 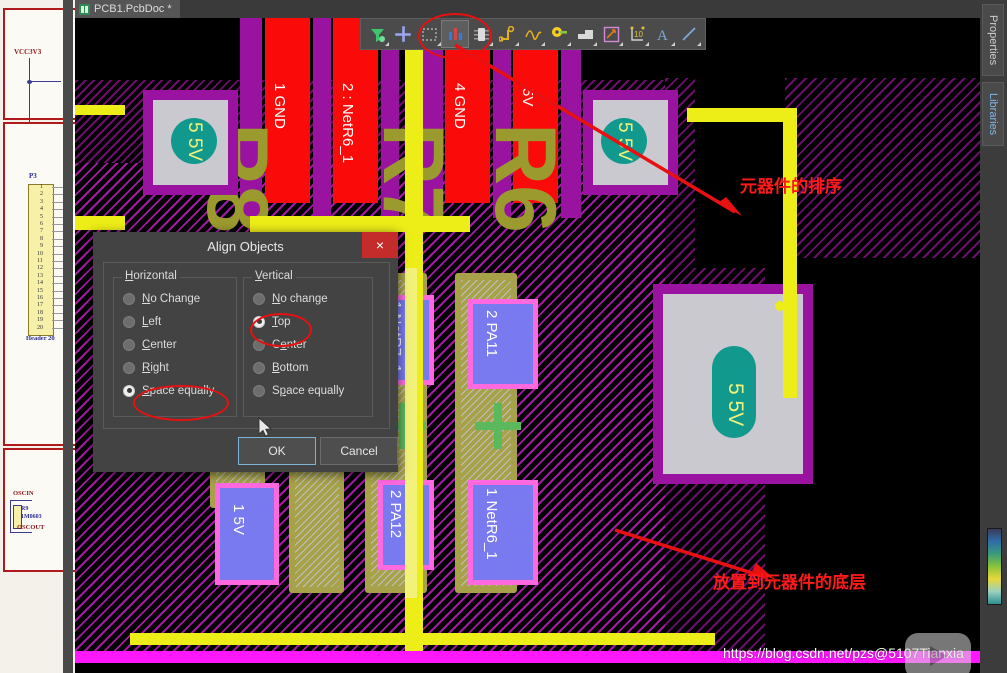 I want to click on vertical-group-caption: Vertical, so click(x=274, y=276).